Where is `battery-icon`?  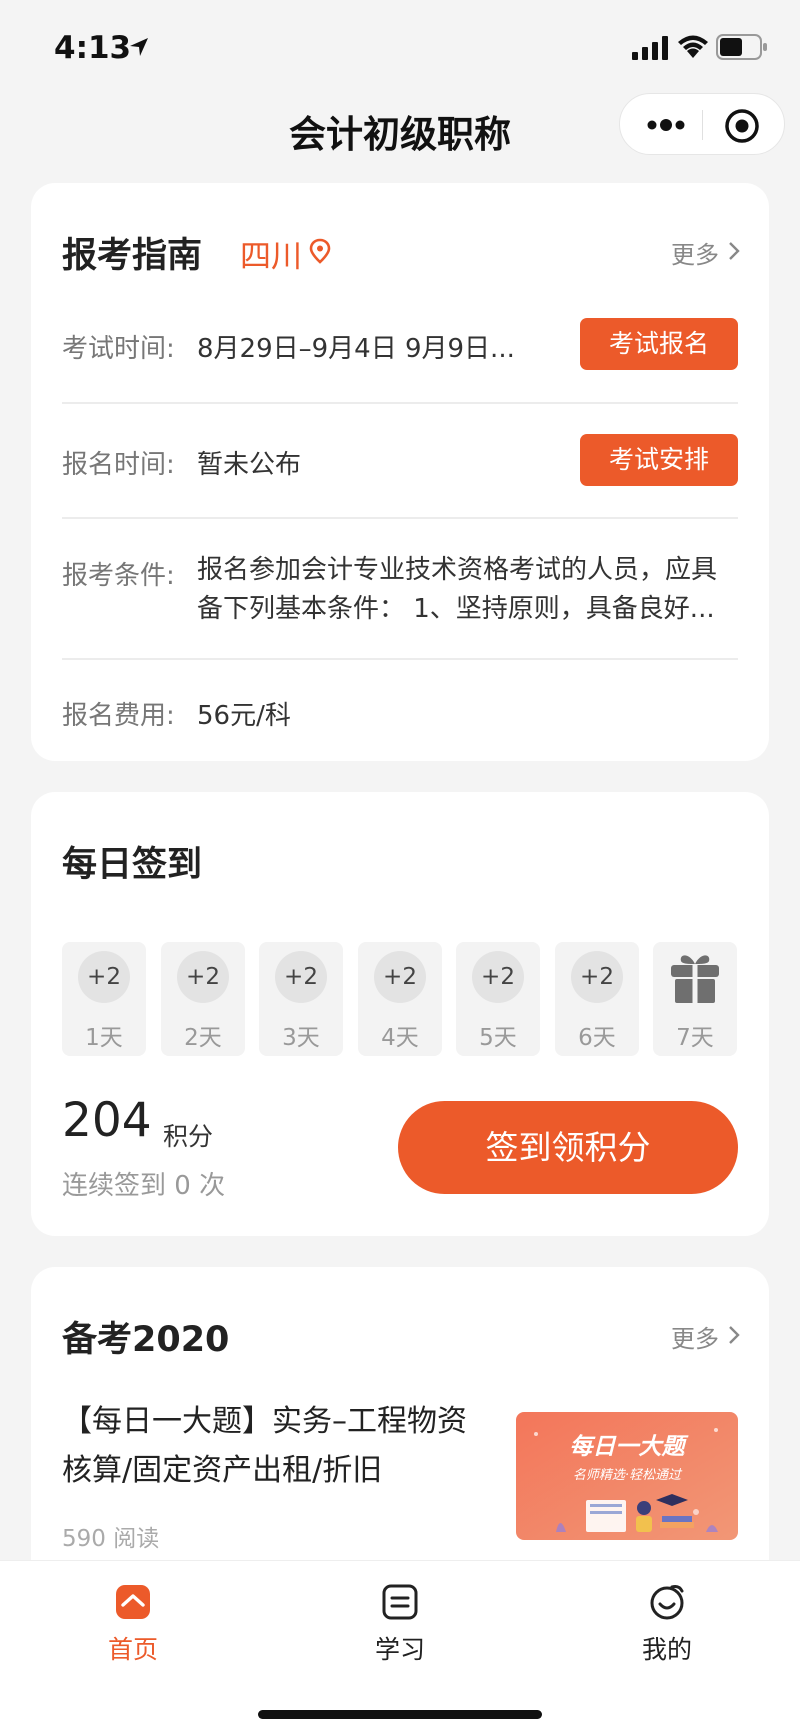 battery-icon is located at coordinates (741, 47).